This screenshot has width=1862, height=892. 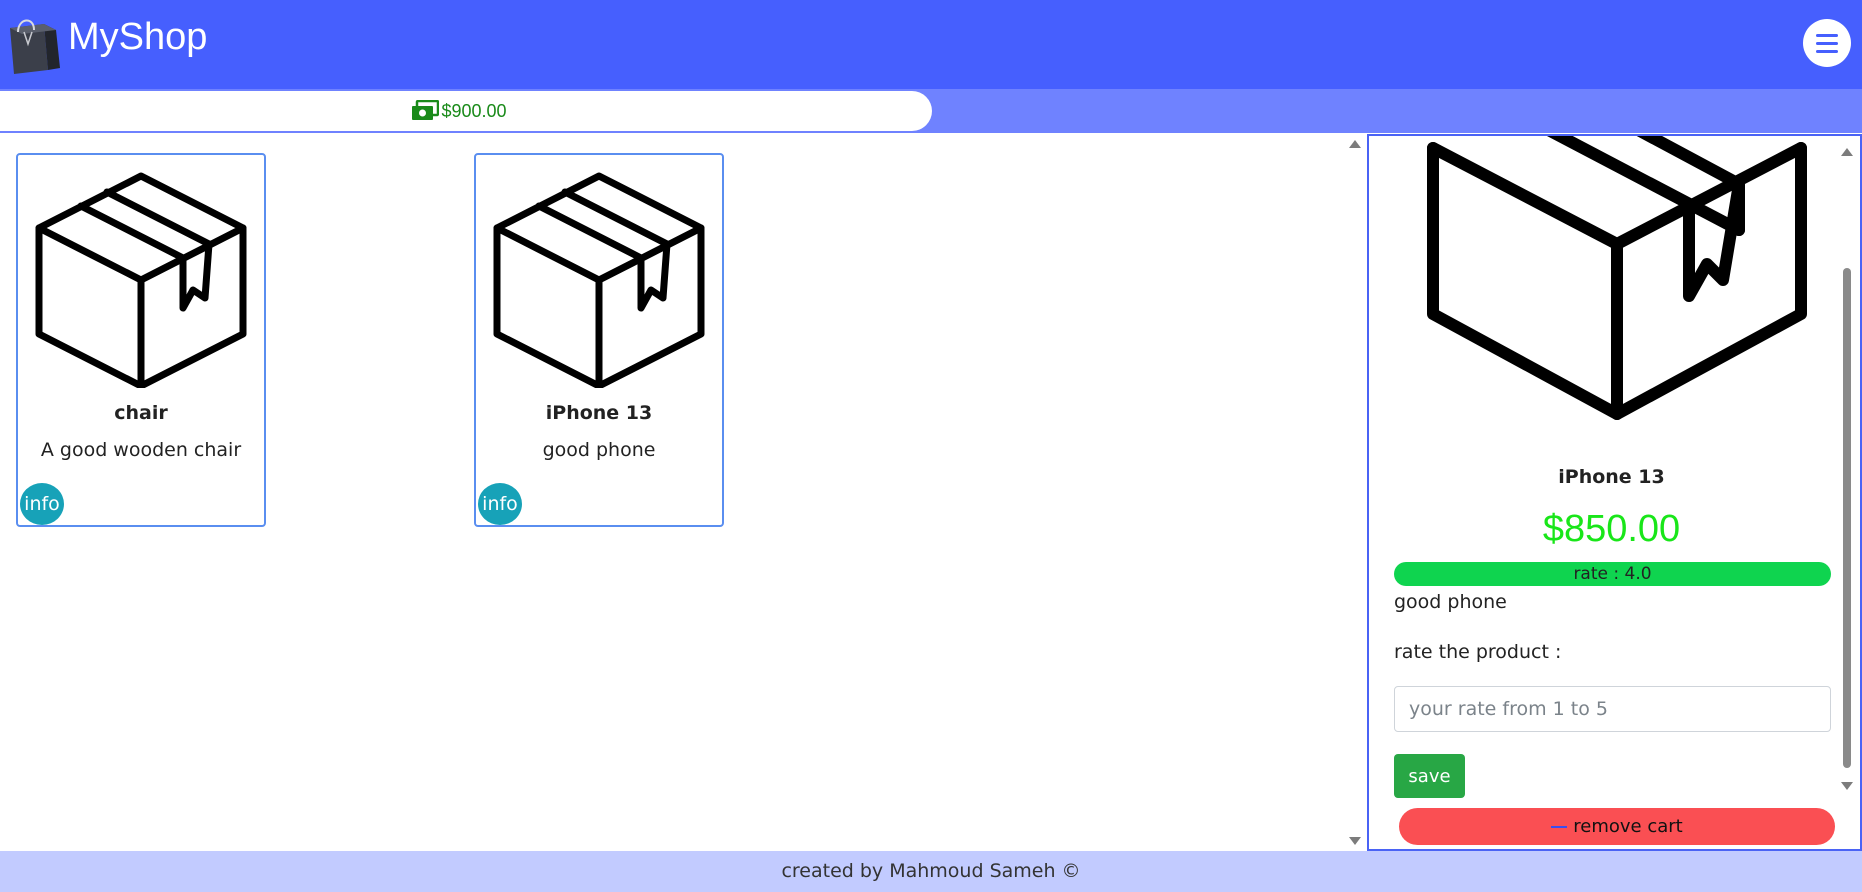 What do you see at coordinates (474, 110) in the screenshot?
I see `balance-amount: $900.00` at bounding box center [474, 110].